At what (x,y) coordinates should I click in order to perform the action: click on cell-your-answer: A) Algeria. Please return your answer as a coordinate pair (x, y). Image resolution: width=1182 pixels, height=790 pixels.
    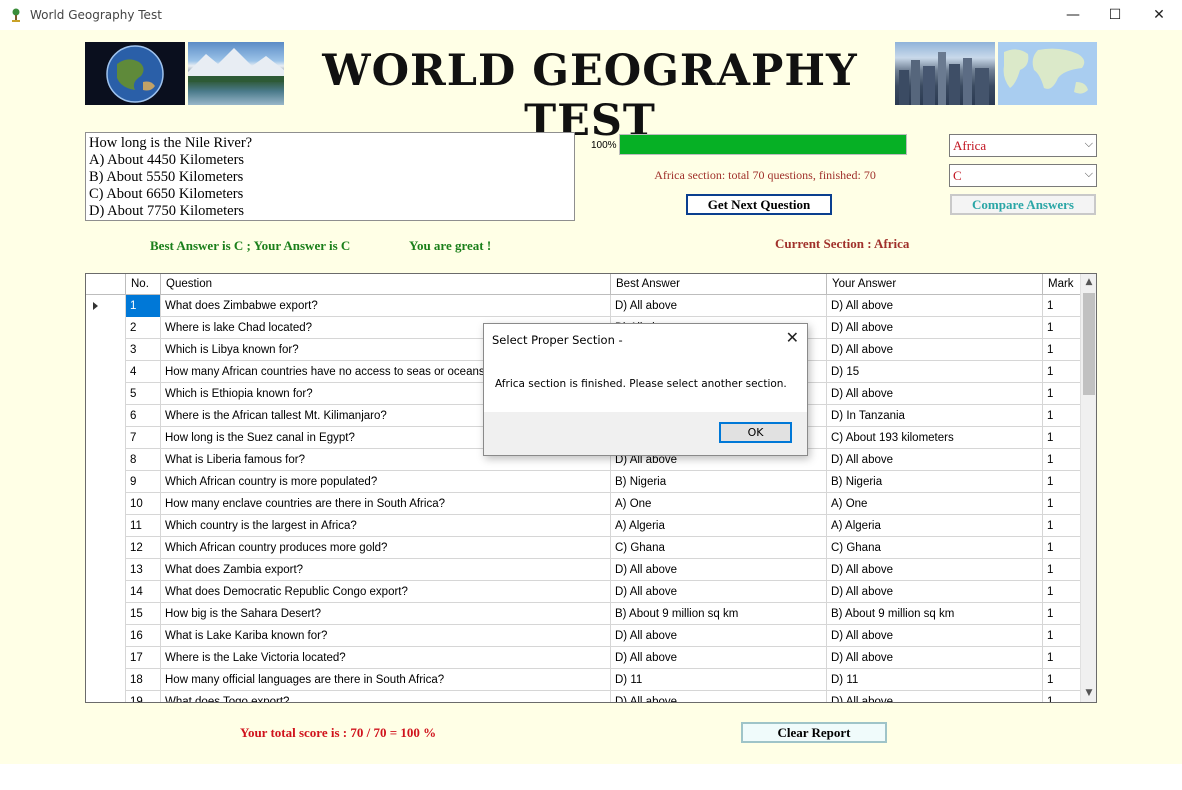
    Looking at the image, I should click on (935, 526).